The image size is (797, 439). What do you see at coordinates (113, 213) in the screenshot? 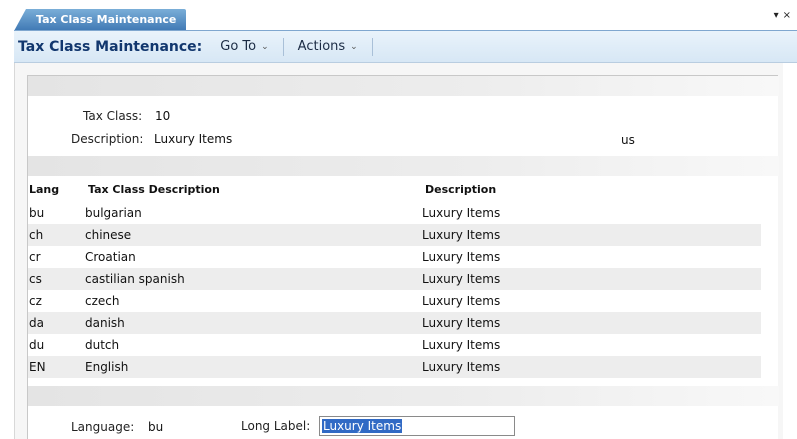
I see `cell-tax-class-description: bulgarian` at bounding box center [113, 213].